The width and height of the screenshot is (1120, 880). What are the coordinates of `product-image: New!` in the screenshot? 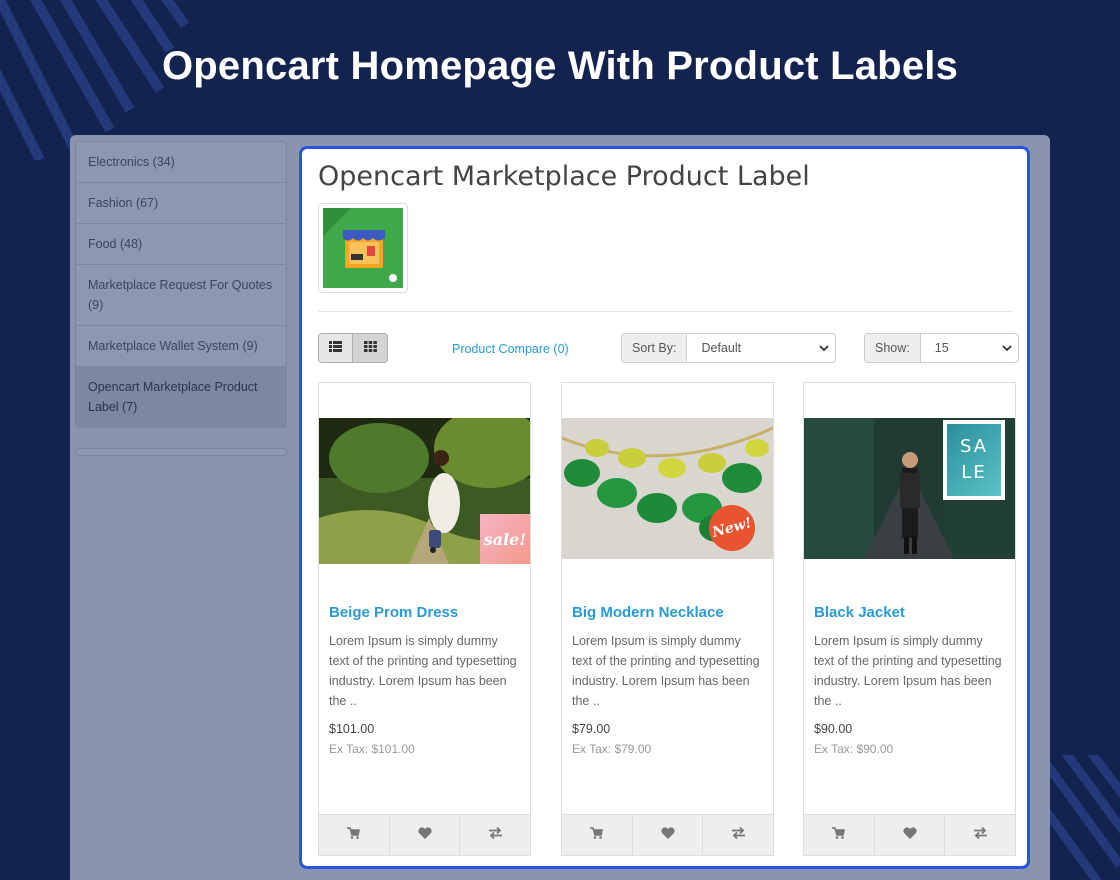 It's located at (667, 488).